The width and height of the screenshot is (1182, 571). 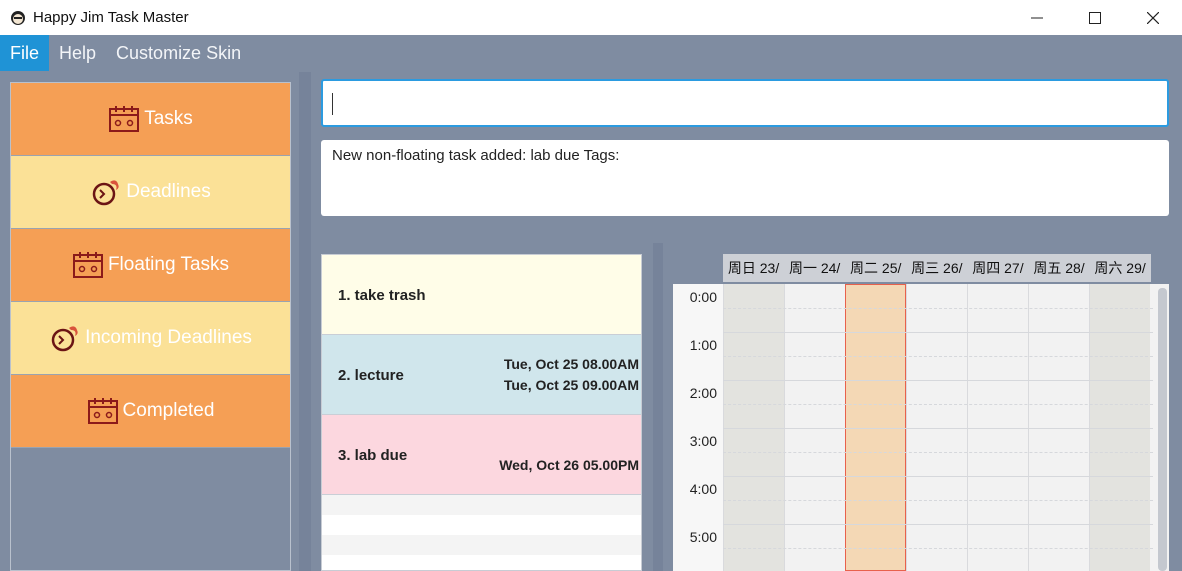 What do you see at coordinates (332, 104) in the screenshot?
I see `text-caret` at bounding box center [332, 104].